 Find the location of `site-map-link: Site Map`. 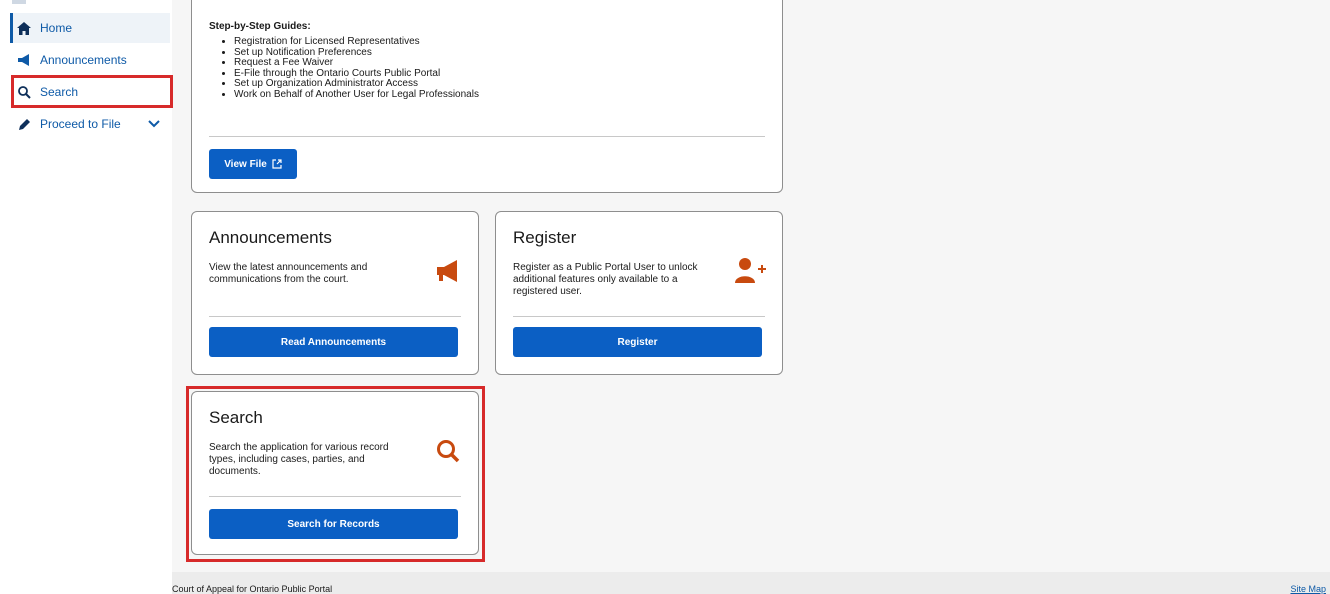

site-map-link: Site Map is located at coordinates (1308, 589).